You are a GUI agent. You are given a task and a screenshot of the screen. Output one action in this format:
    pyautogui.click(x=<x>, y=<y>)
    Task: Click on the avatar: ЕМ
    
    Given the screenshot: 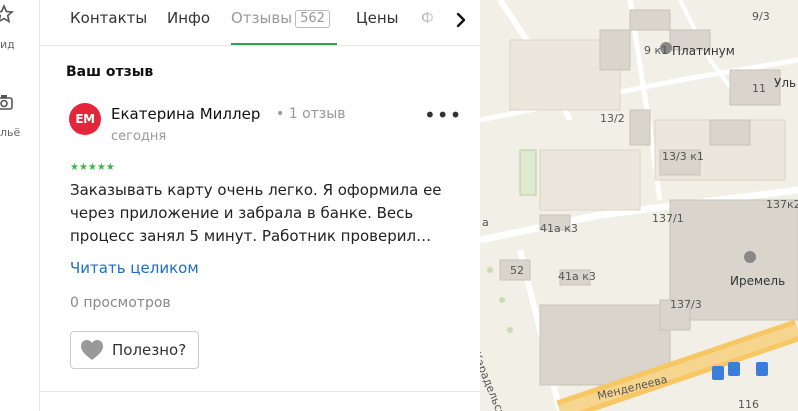 What is the action you would take?
    pyautogui.click(x=85, y=119)
    